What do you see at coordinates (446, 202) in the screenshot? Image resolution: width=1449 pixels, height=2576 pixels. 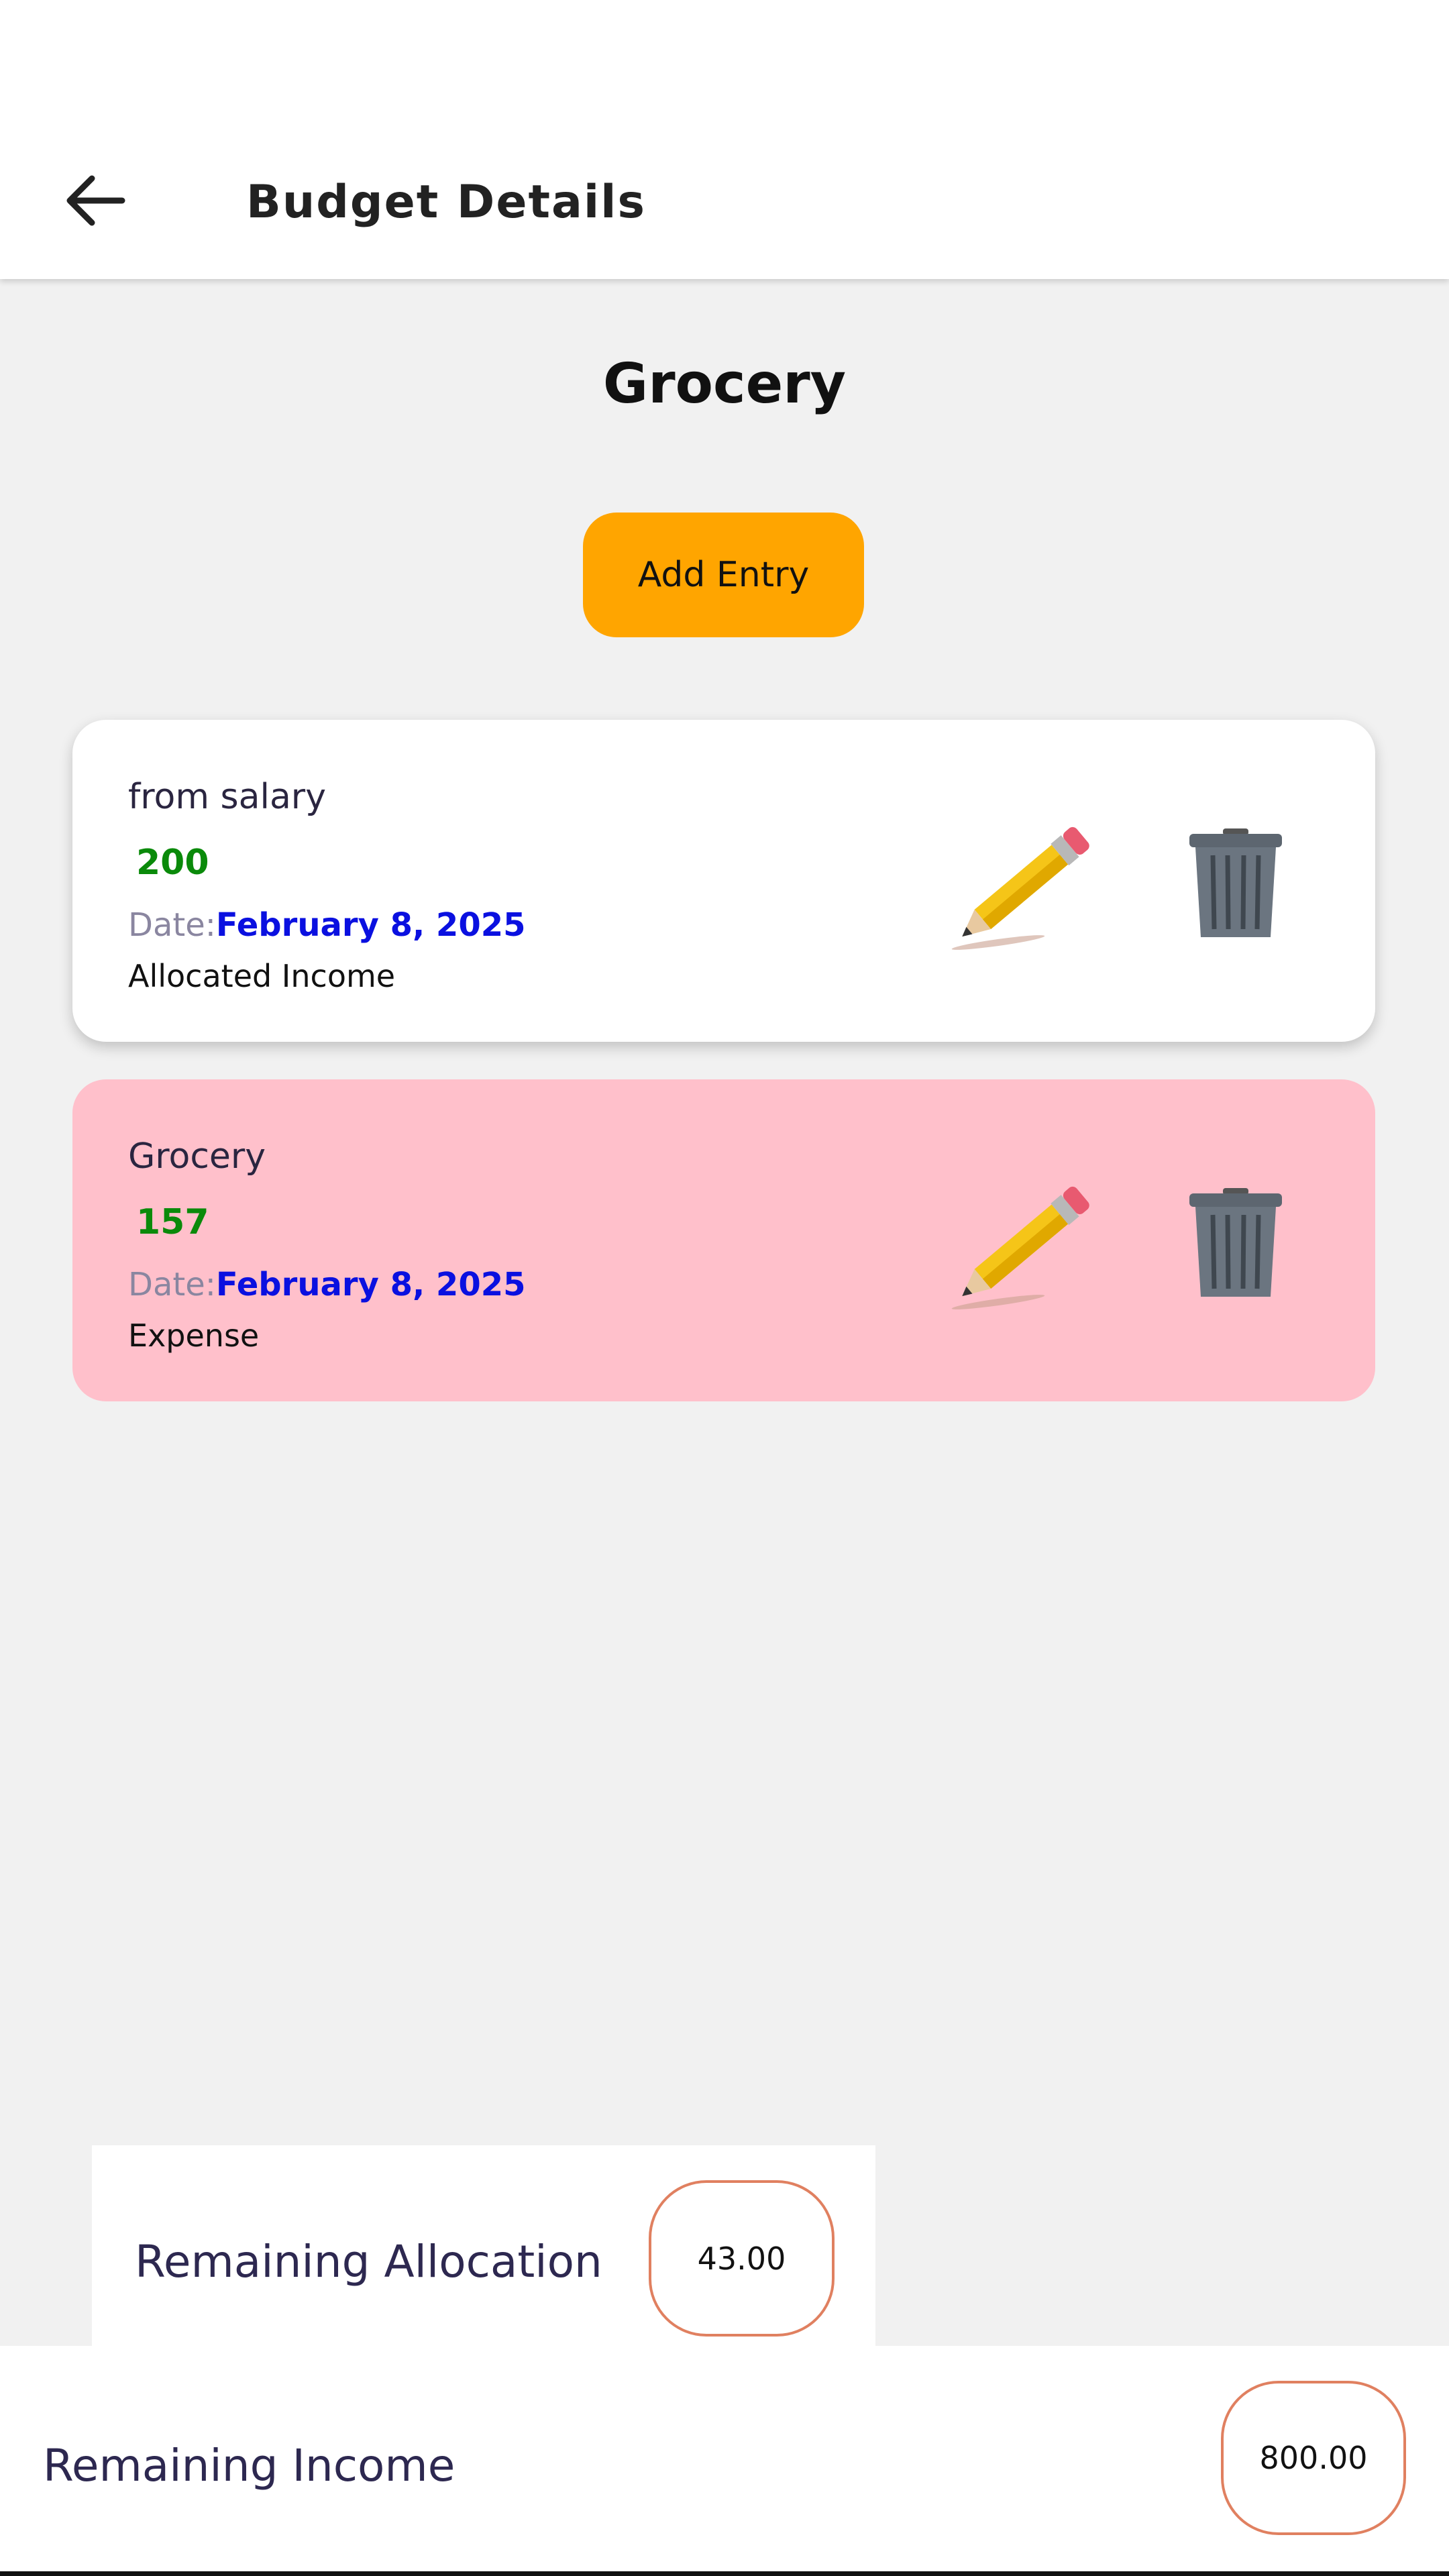 I see `page-title: Budget Details` at bounding box center [446, 202].